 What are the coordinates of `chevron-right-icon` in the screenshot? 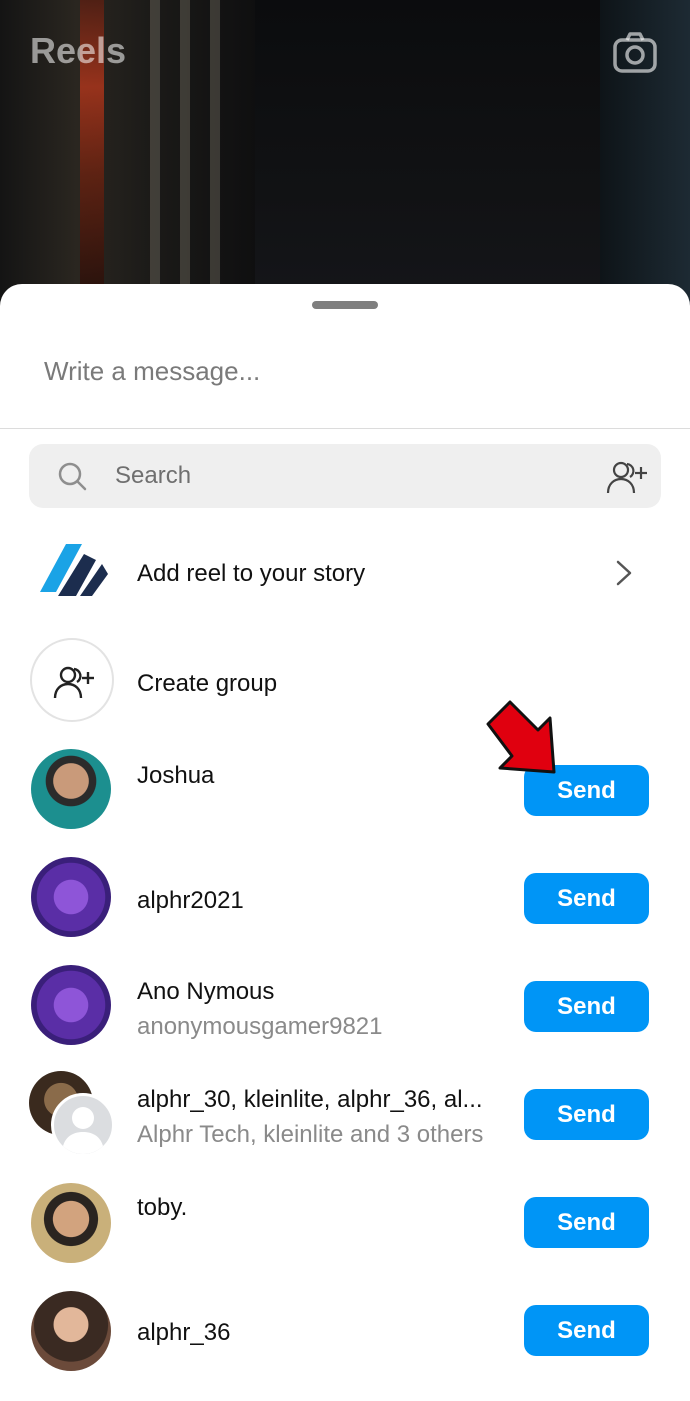 It's located at (624, 573).